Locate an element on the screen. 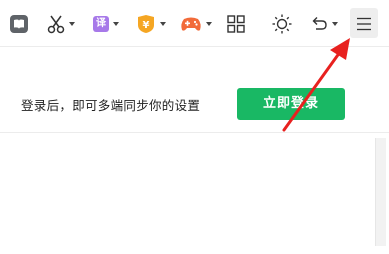 The image size is (389, 254). screenshot-button is located at coordinates (61, 24).